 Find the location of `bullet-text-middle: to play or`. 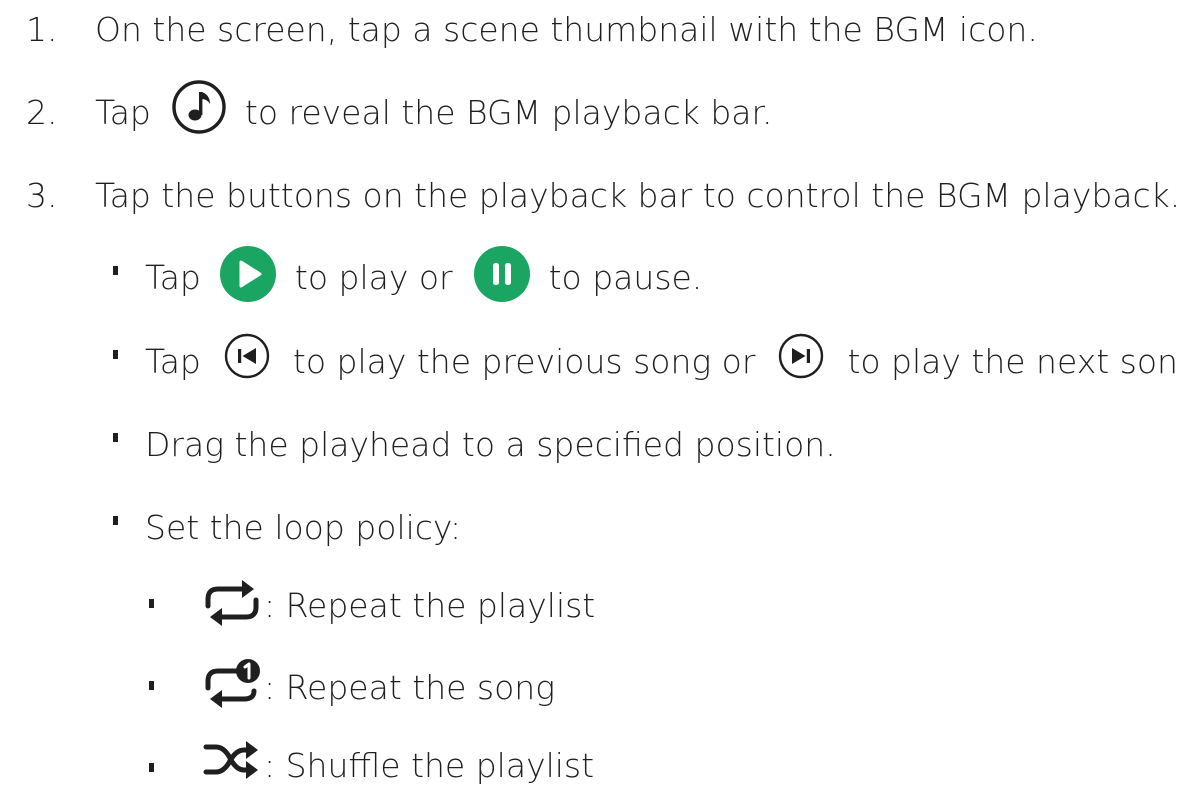

bullet-text-middle: to play or is located at coordinates (373, 277).